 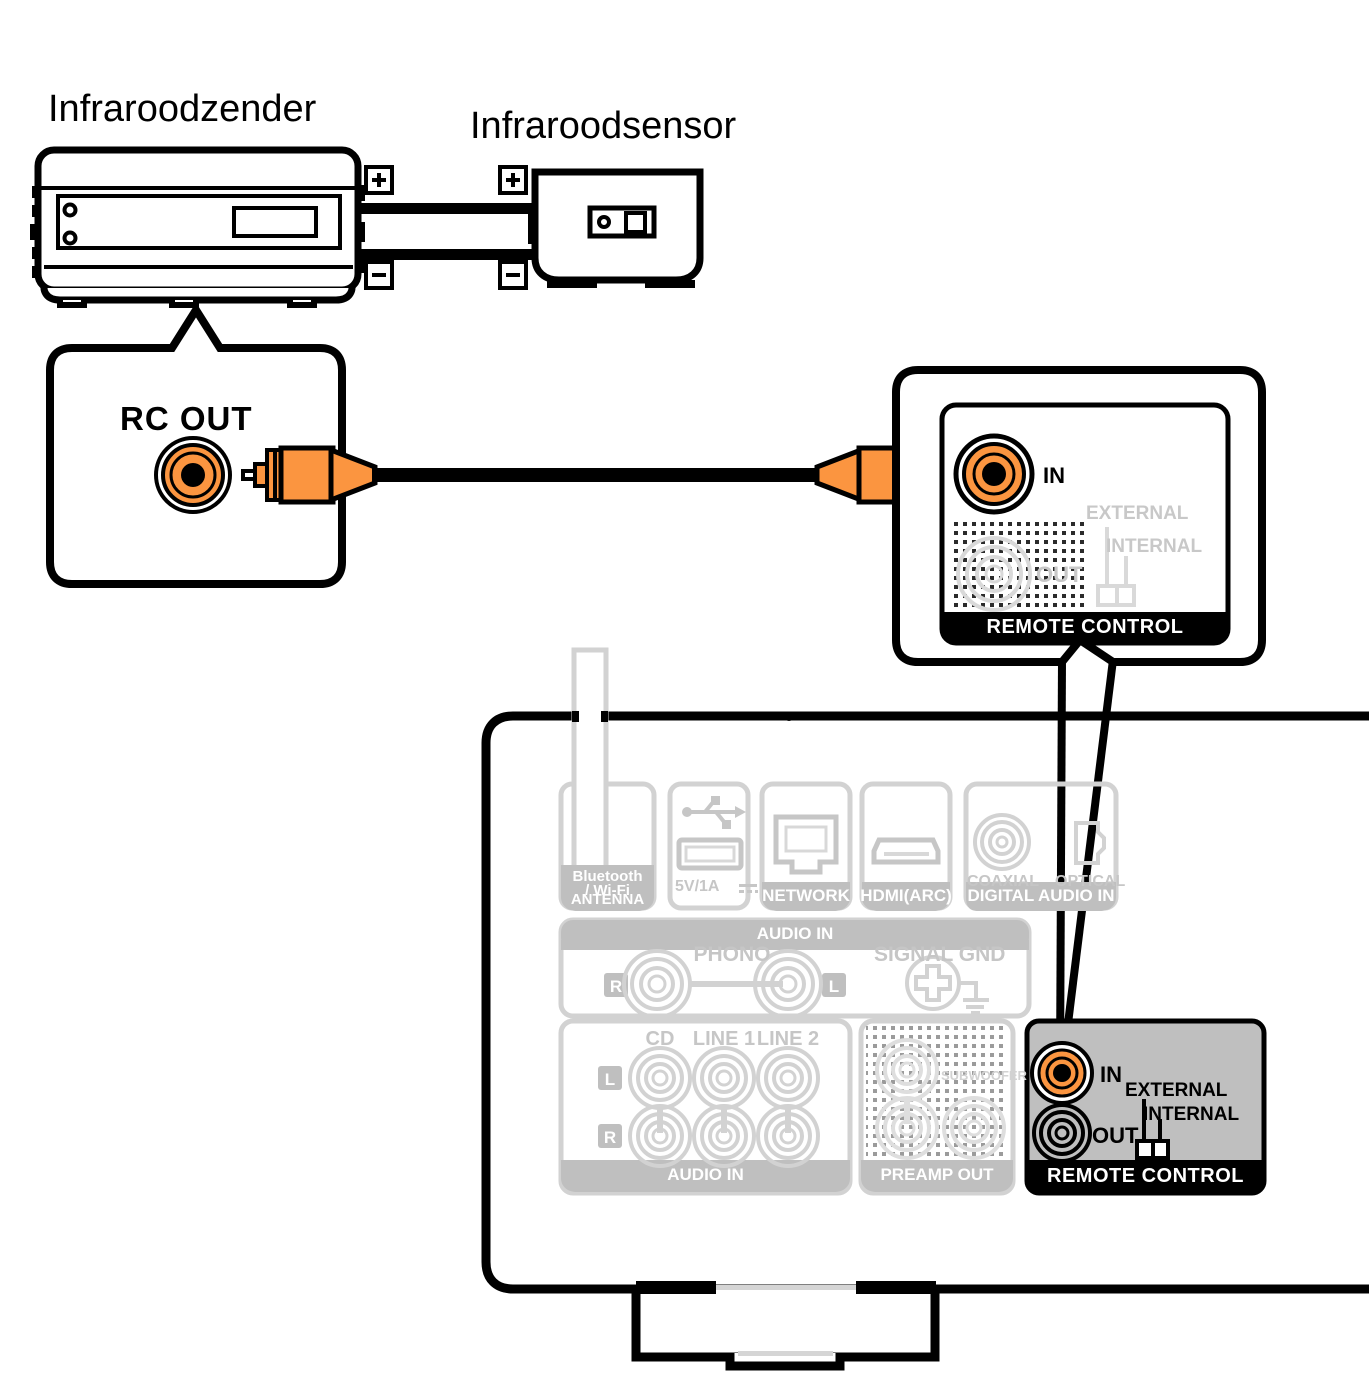 What do you see at coordinates (1062, 1073) in the screenshot?
I see `rear-jack-in` at bounding box center [1062, 1073].